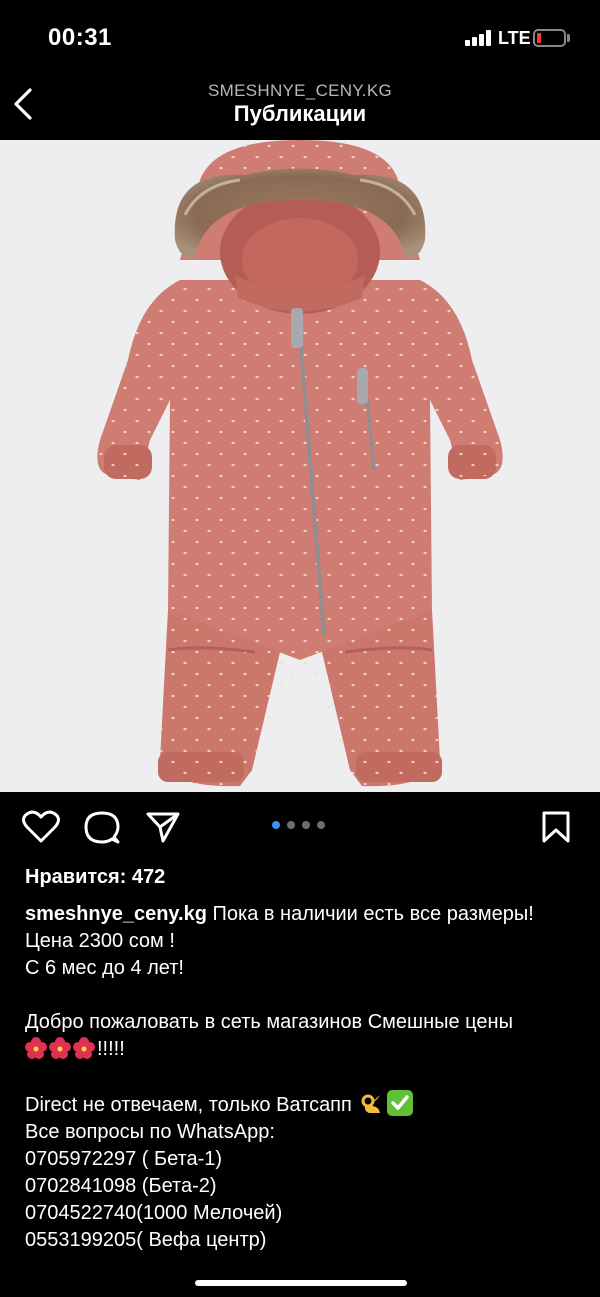 The height and width of the screenshot is (1297, 600). I want to click on send-icon, so click(163, 827).